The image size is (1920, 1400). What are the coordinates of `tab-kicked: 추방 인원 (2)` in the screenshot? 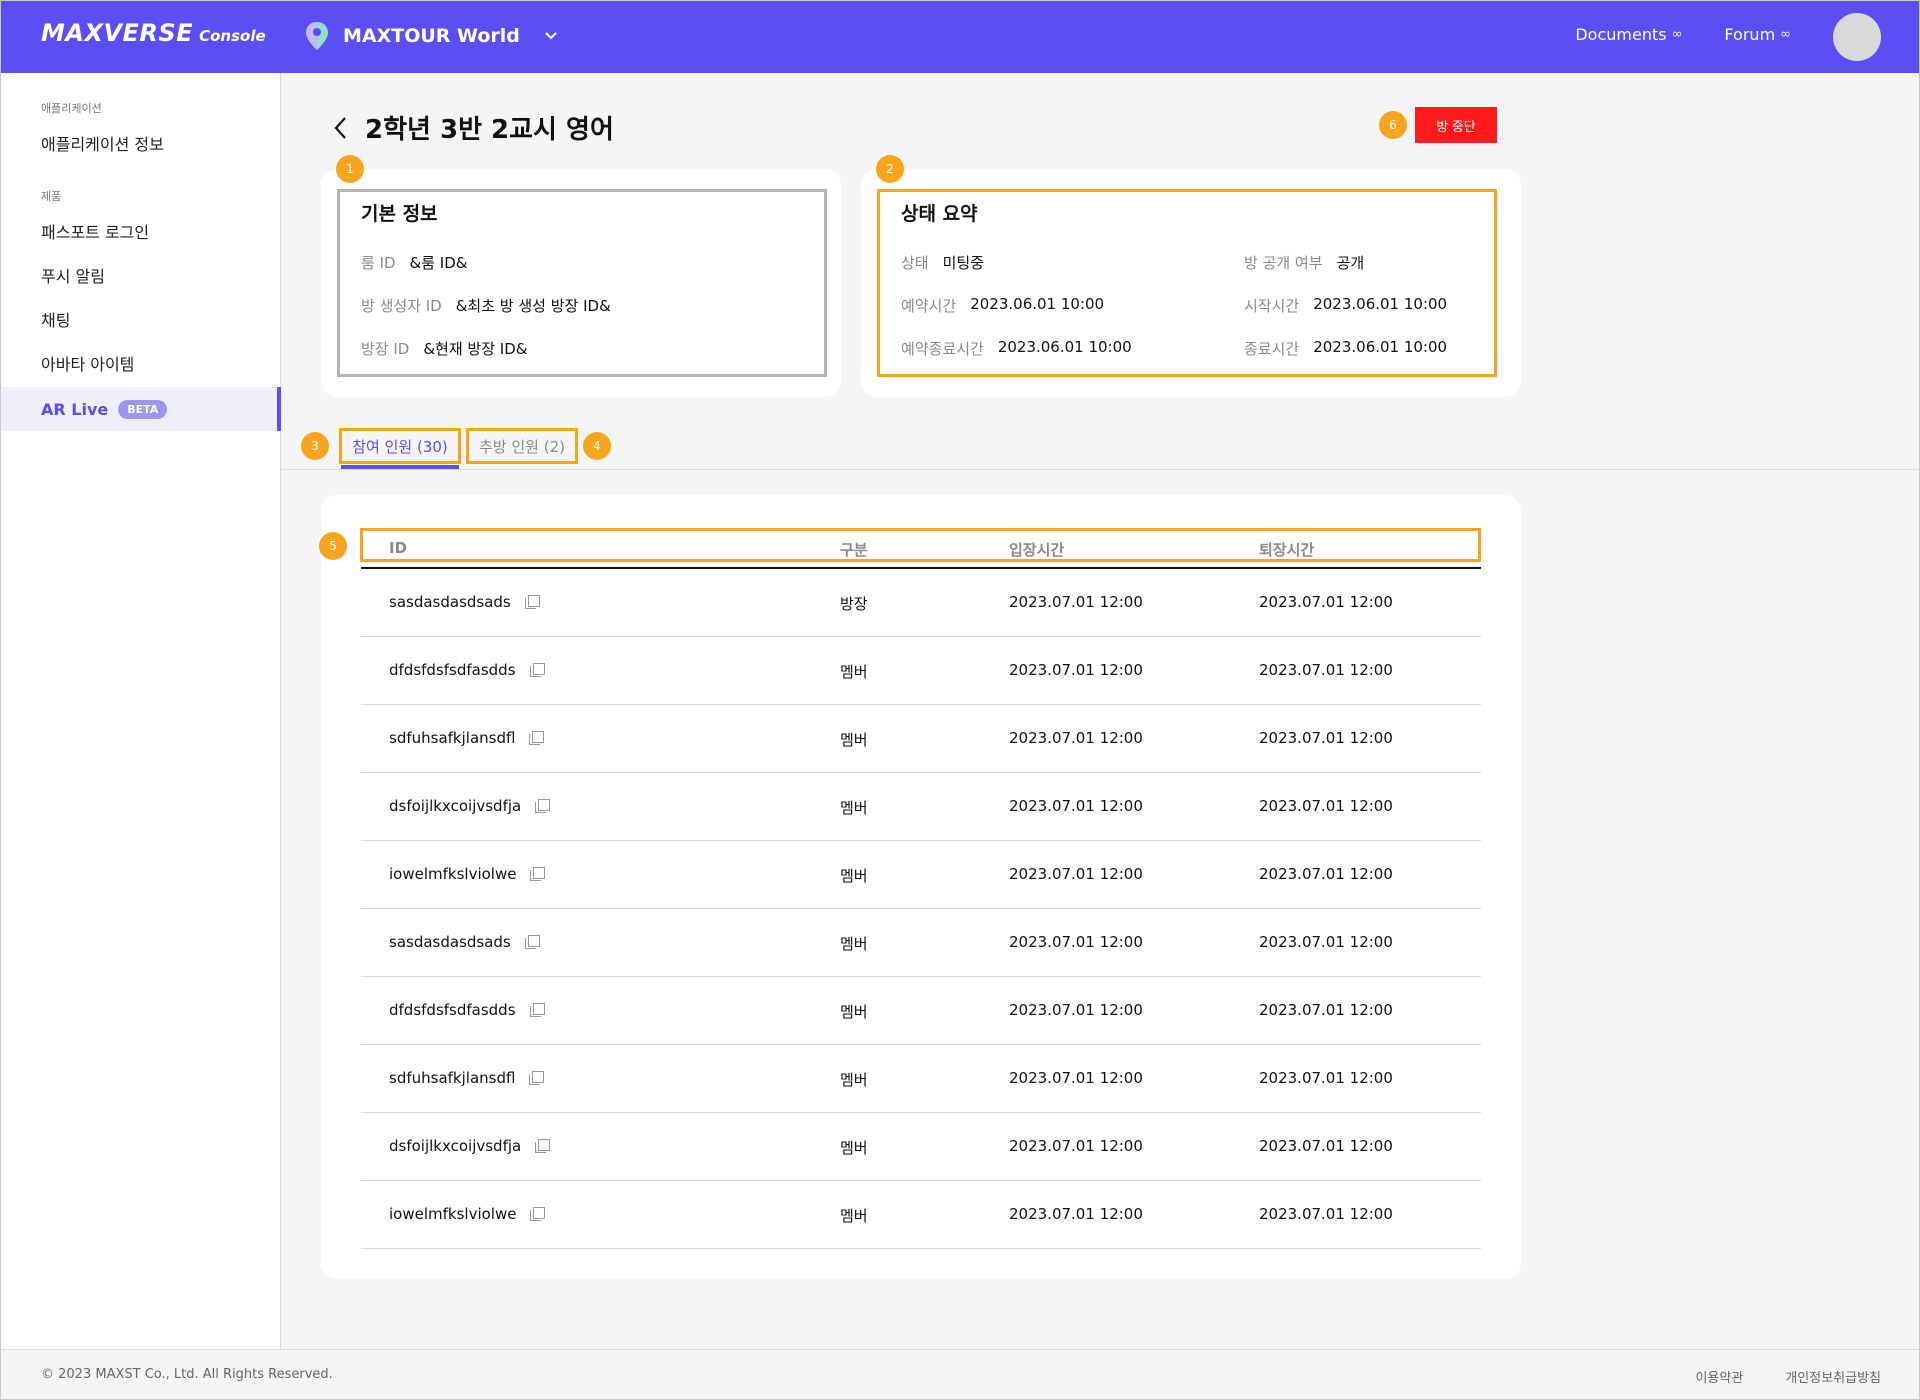 It's located at (522, 446).